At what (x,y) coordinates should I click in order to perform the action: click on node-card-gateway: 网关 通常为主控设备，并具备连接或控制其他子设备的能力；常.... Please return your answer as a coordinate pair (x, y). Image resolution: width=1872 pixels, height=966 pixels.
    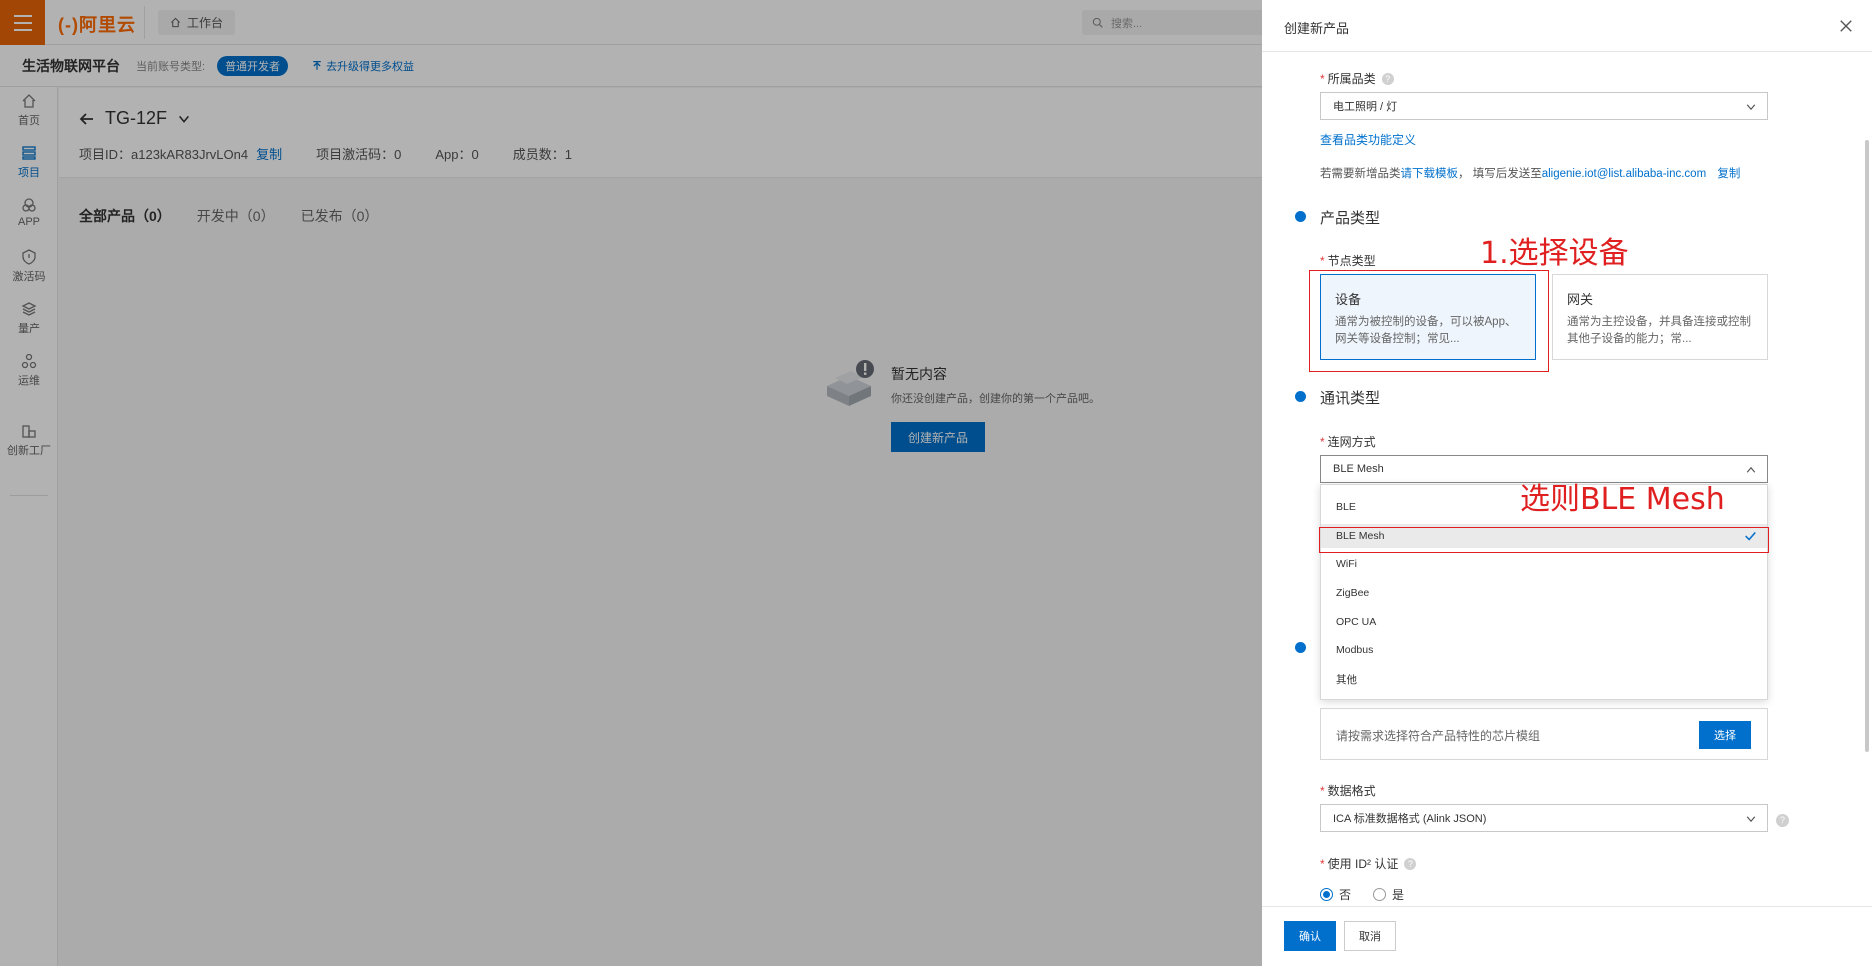
    Looking at the image, I should click on (1660, 317).